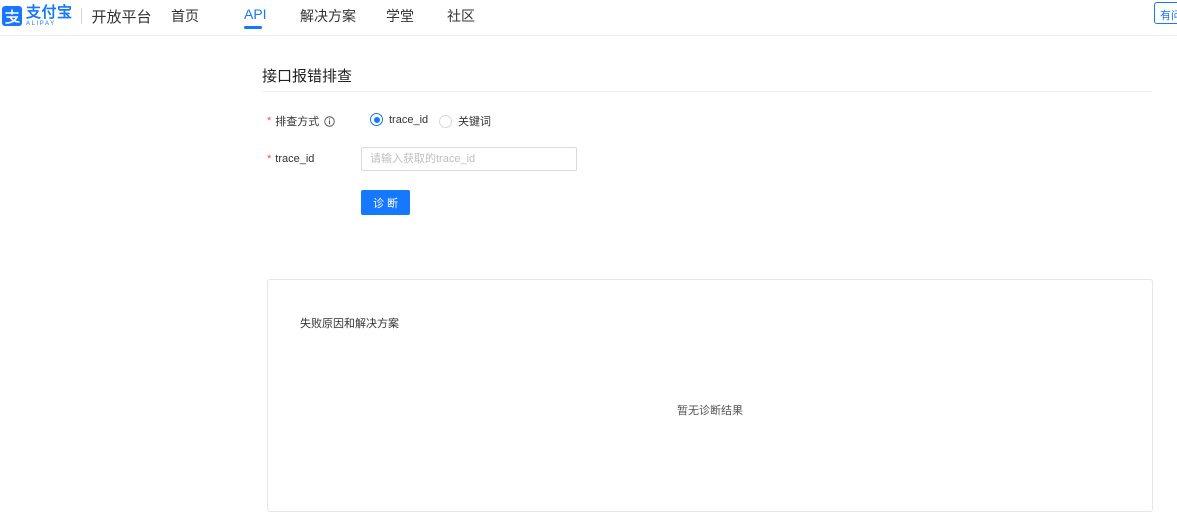  I want to click on method-label-text: 排查方式, so click(297, 122).